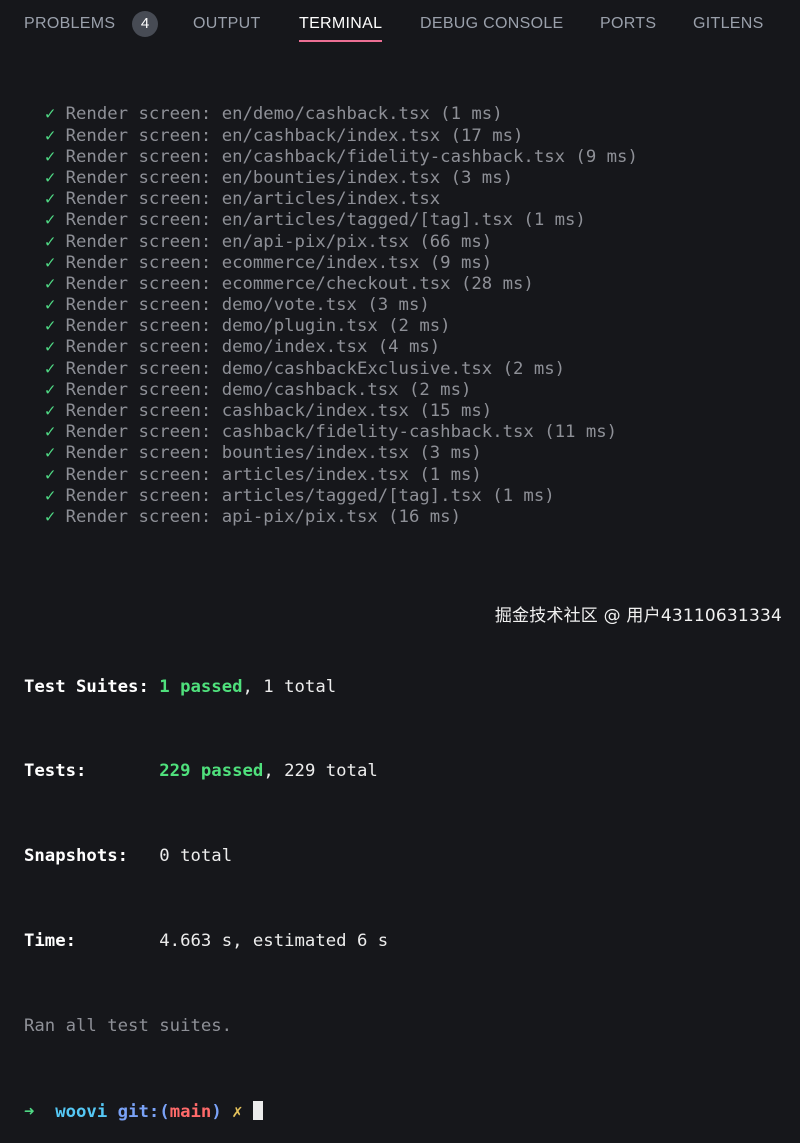 This screenshot has width=800, height=1143. Describe the element at coordinates (320, 771) in the screenshot. I see `total-count: , 229 total` at that location.